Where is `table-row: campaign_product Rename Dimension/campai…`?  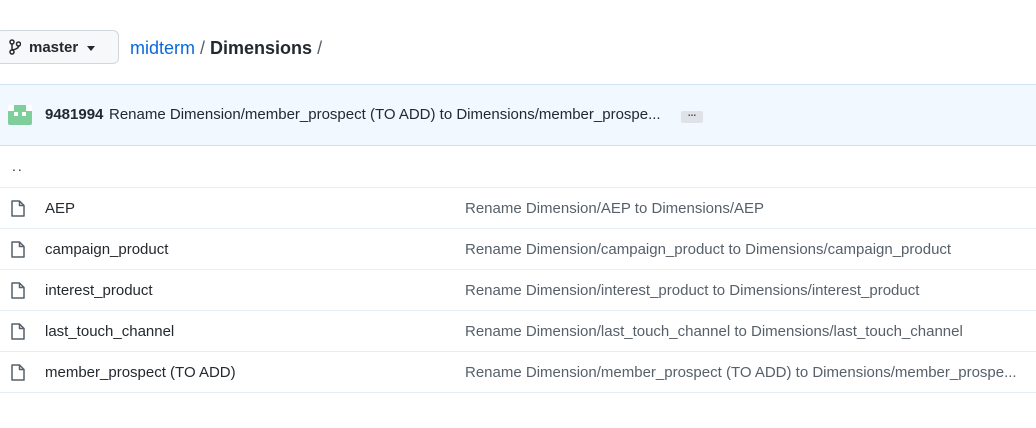
table-row: campaign_product Rename Dimension/campai… is located at coordinates (518, 249).